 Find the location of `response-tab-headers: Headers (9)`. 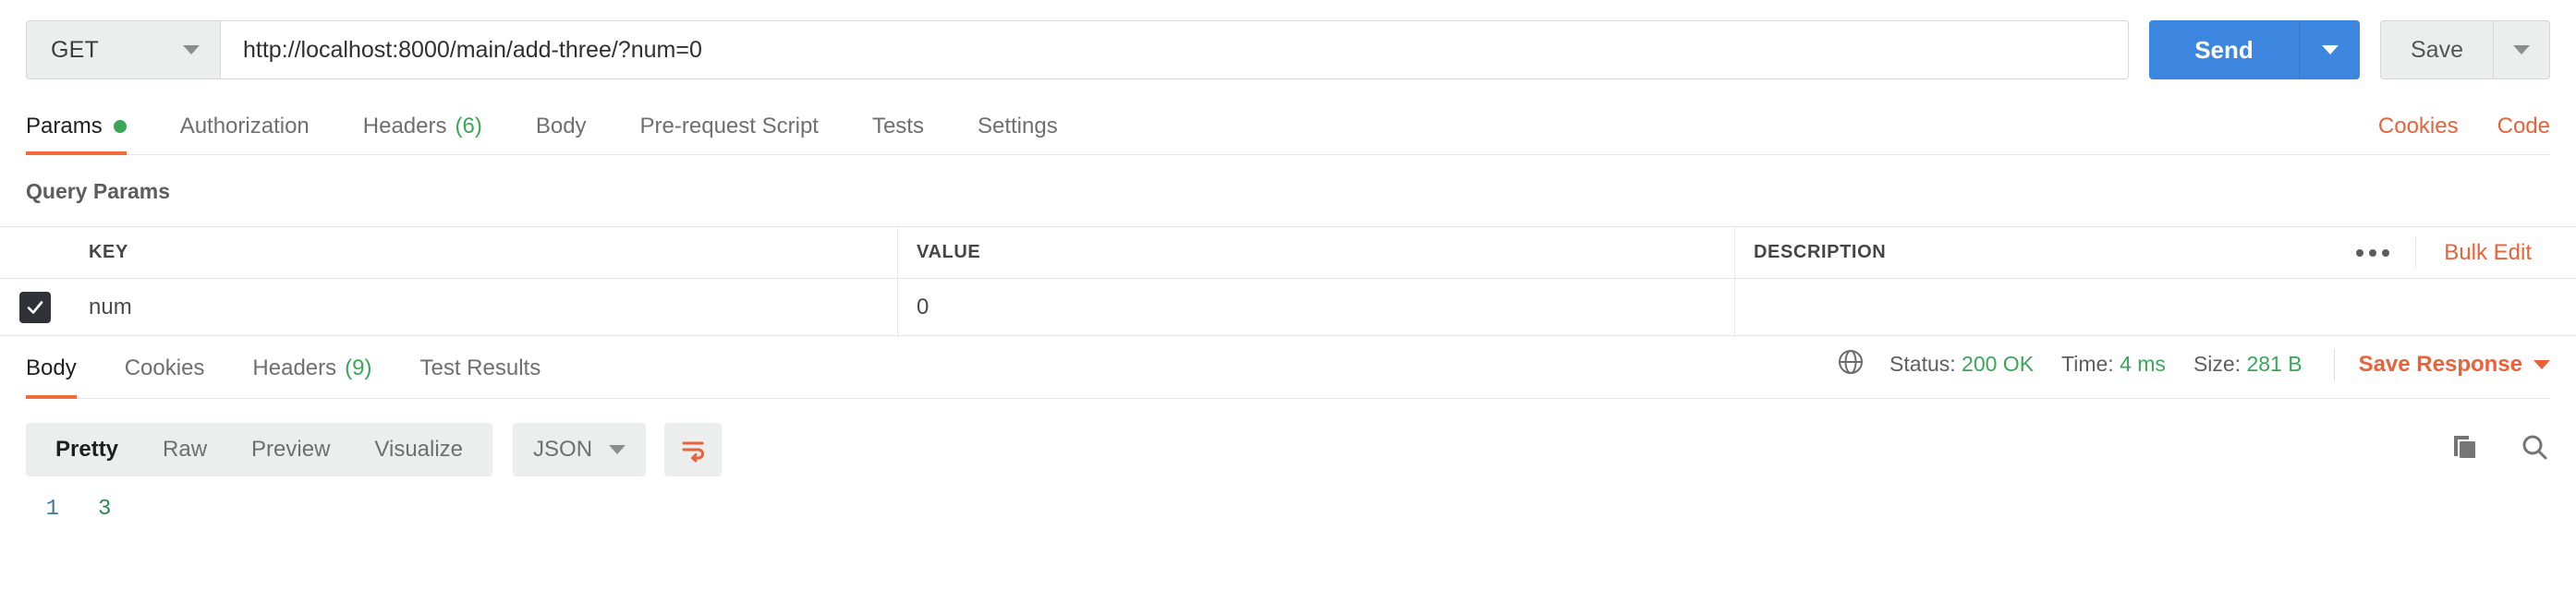

response-tab-headers: Headers (9) is located at coordinates (311, 376).